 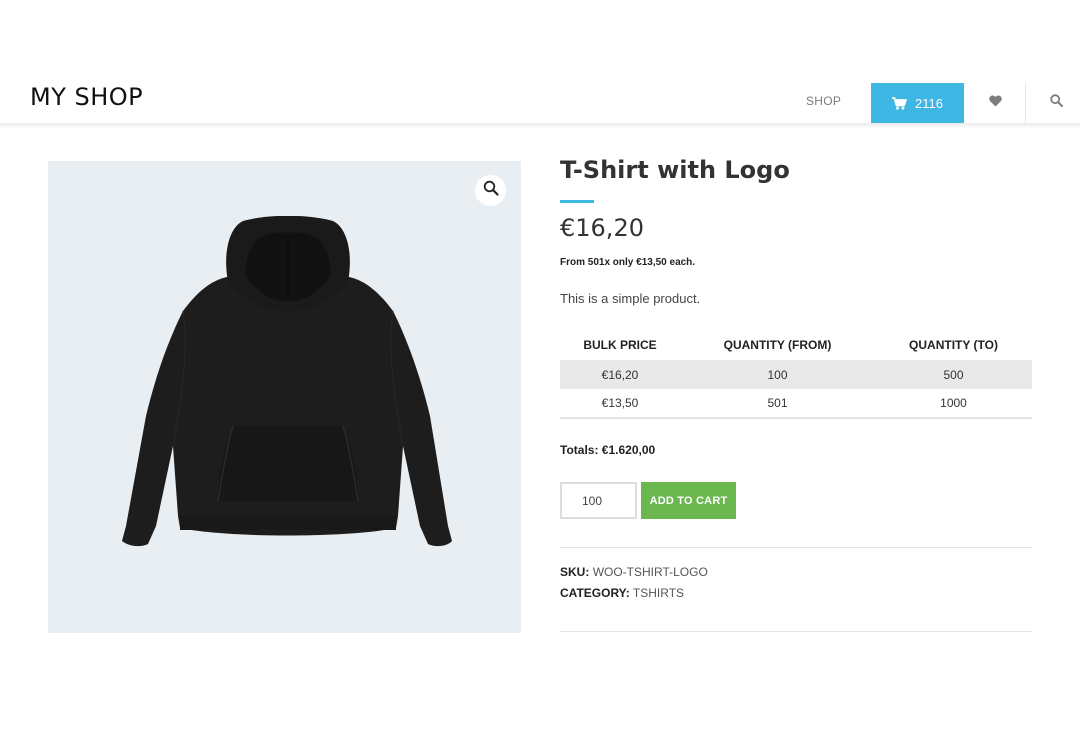 I want to click on product-category: CATEGORY: TSHIRTS, so click(x=622, y=593).